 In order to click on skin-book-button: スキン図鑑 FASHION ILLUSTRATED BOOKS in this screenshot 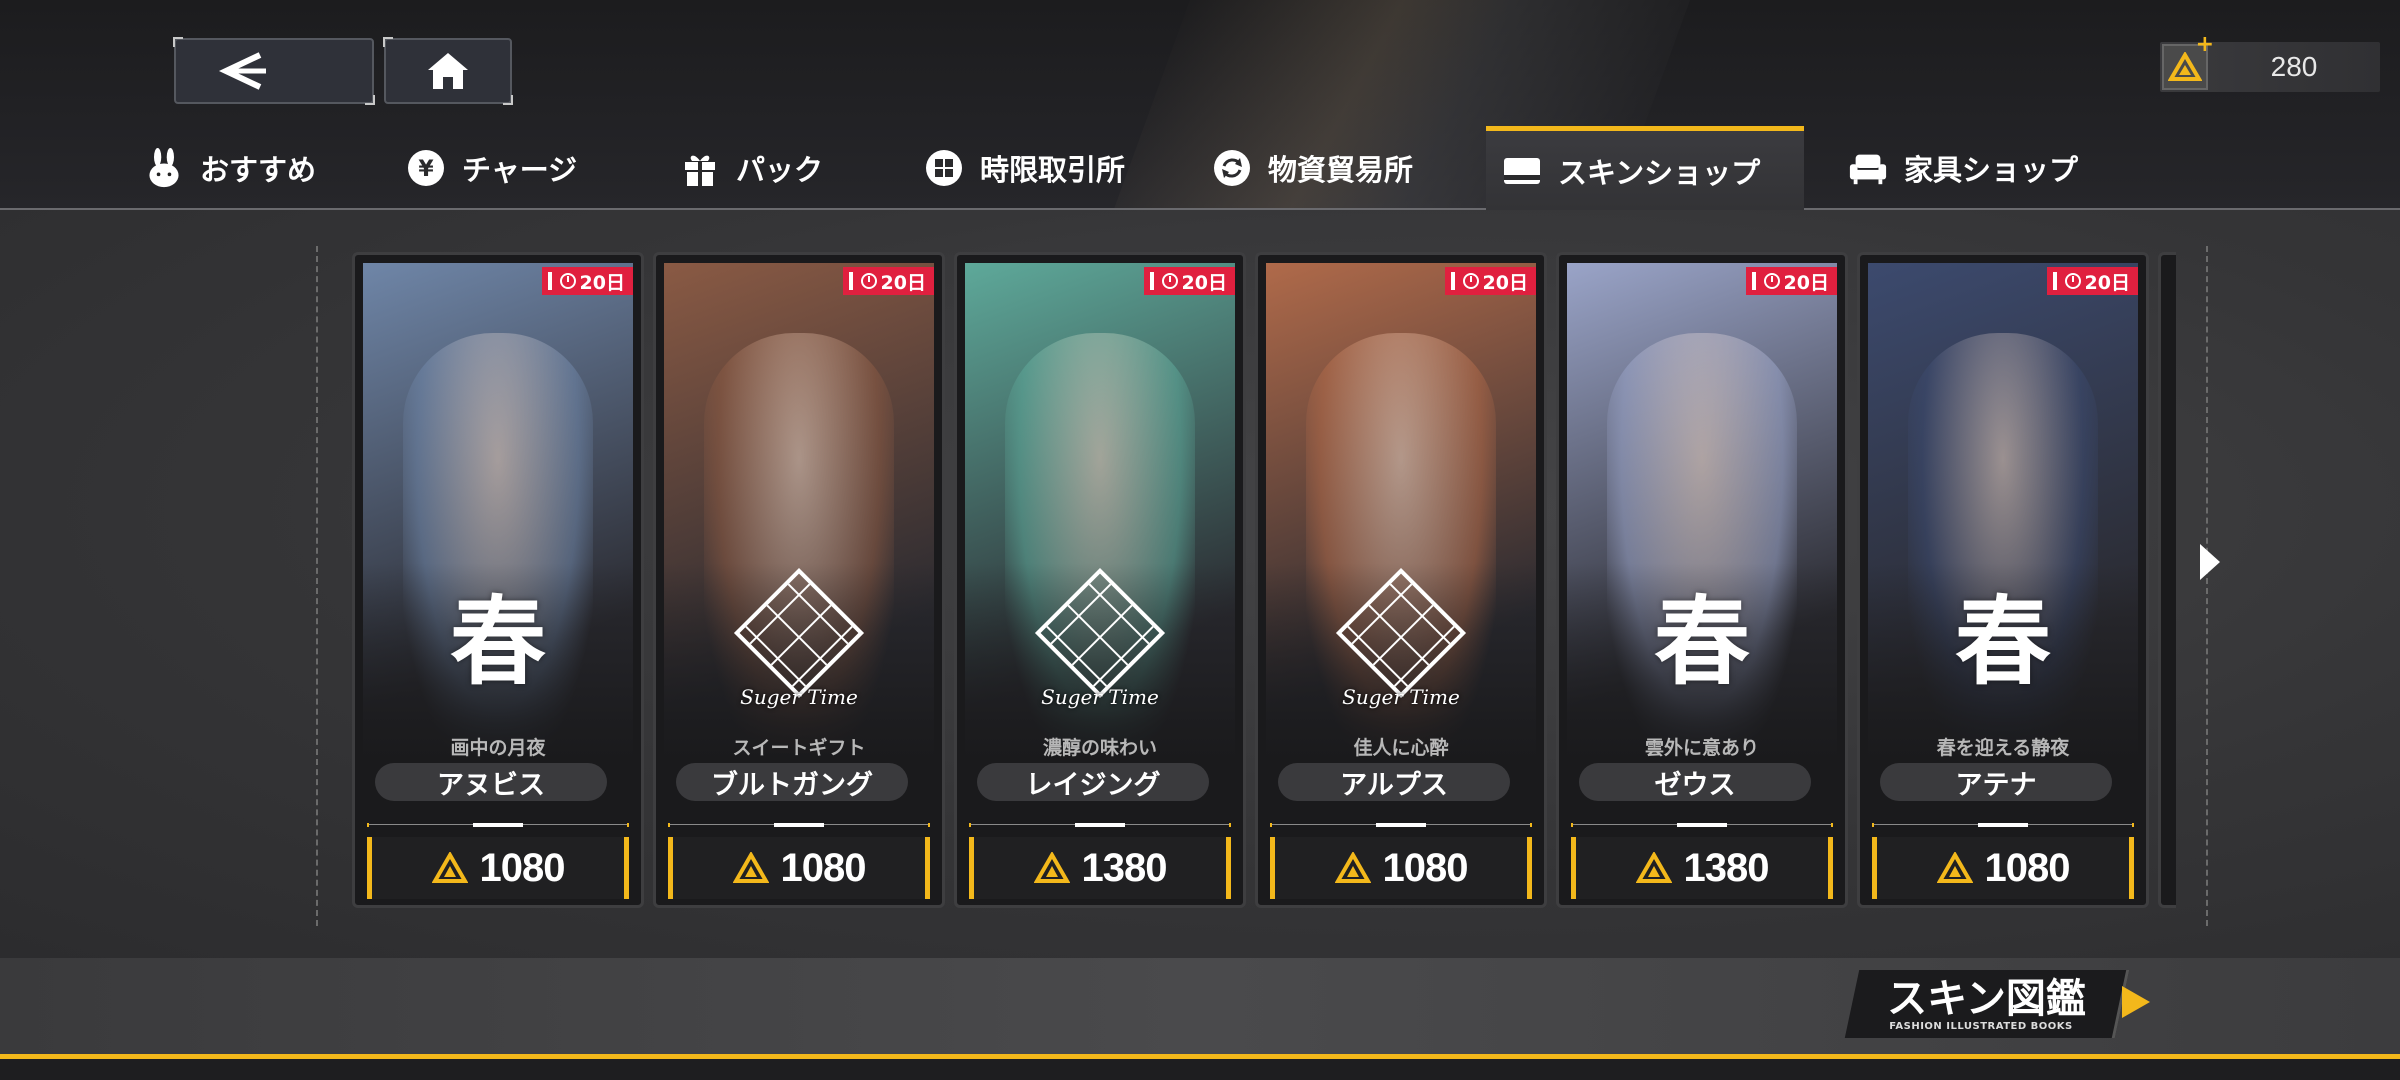, I will do `click(1987, 1004)`.